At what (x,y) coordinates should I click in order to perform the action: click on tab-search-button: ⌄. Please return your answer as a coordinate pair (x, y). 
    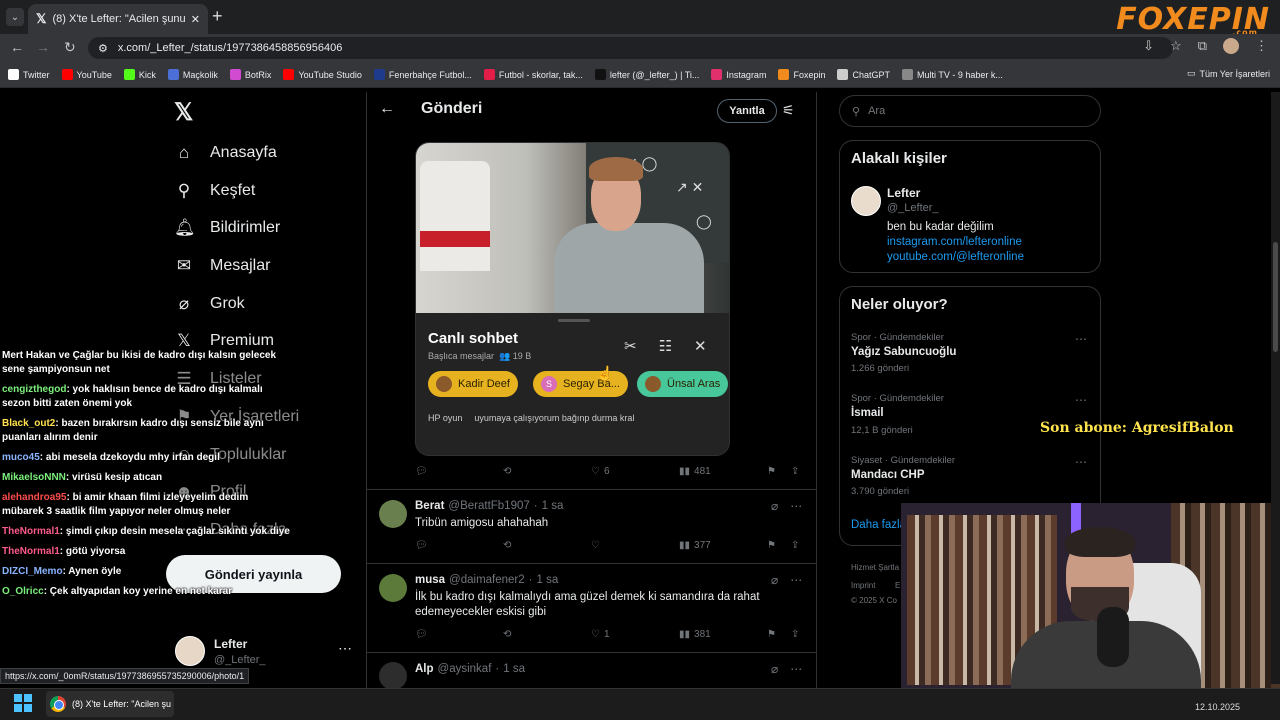
    Looking at the image, I should click on (15, 17).